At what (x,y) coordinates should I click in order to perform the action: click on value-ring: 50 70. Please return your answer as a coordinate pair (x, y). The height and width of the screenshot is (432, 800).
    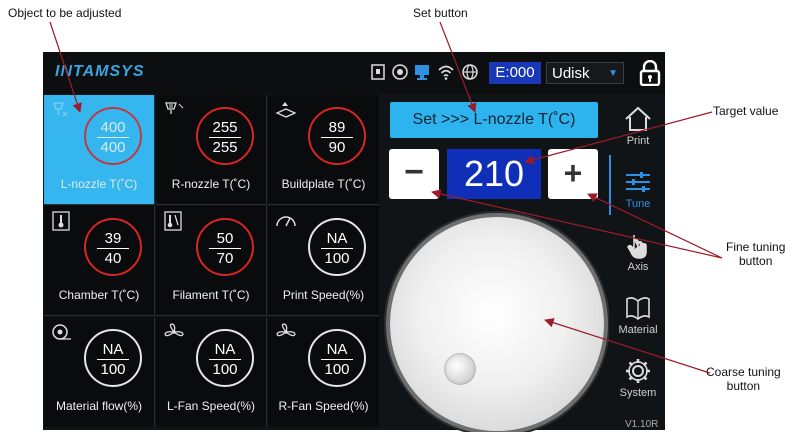
    Looking at the image, I should click on (225, 247).